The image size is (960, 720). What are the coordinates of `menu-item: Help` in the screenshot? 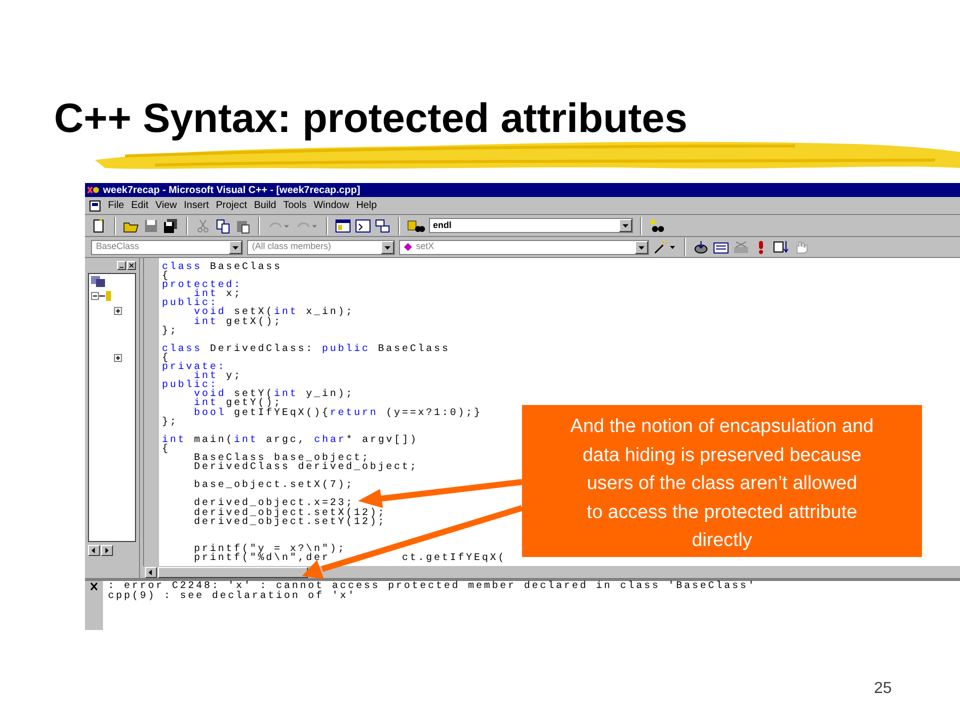 It's located at (366, 205).